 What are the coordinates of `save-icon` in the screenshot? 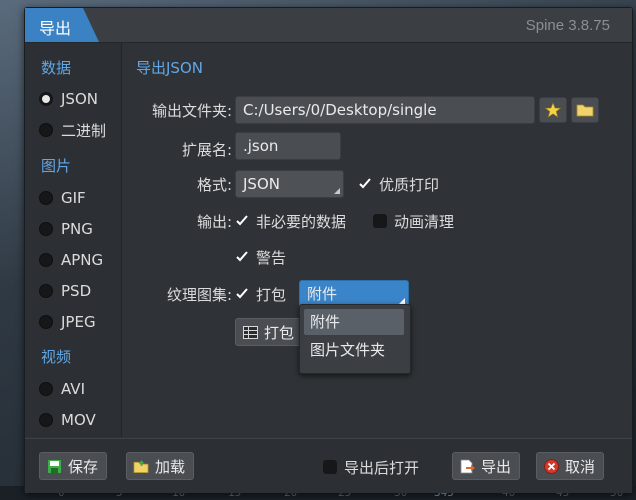 It's located at (54, 466).